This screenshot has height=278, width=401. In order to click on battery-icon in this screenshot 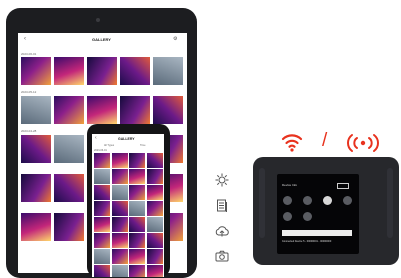, I will do `click(343, 186)`.